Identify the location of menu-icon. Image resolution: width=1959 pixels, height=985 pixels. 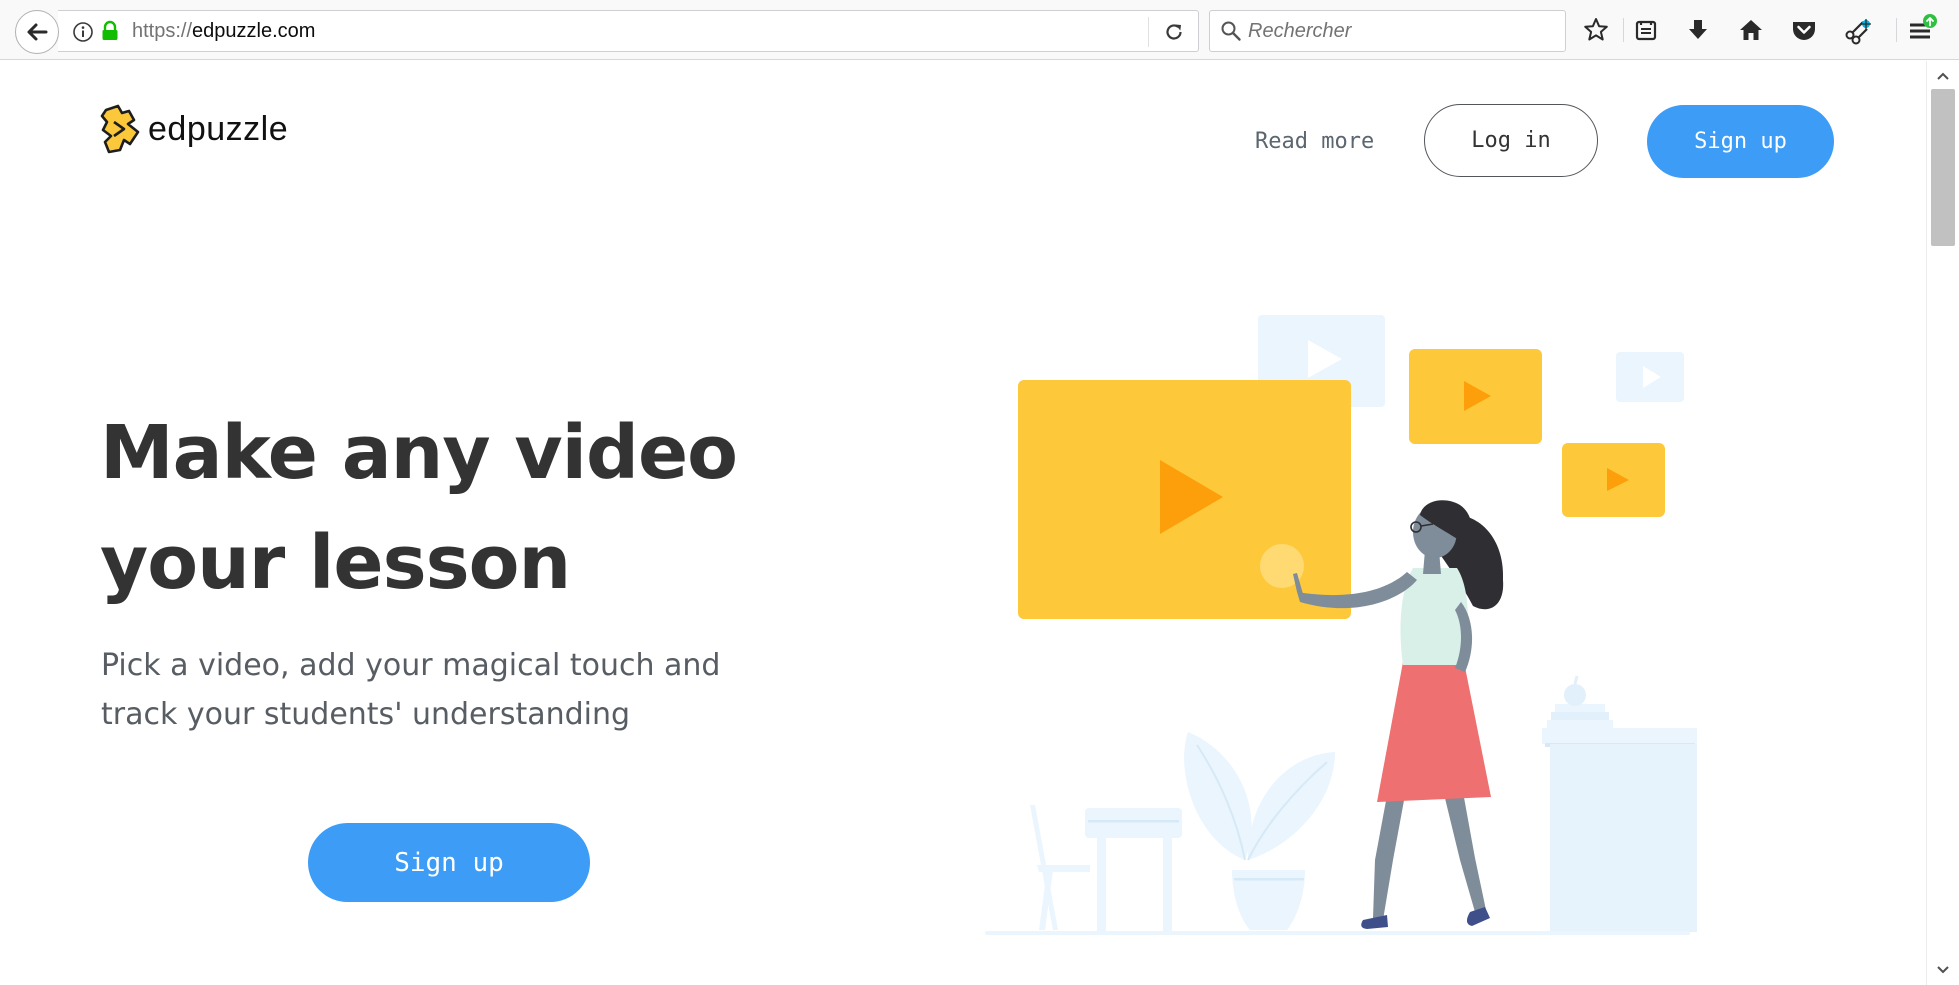
(1922, 30).